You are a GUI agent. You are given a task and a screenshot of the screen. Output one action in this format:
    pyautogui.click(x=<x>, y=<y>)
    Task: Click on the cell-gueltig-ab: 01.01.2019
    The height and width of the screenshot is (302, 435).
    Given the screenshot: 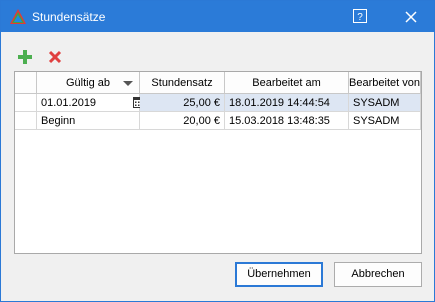 What is the action you would take?
    pyautogui.click(x=69, y=103)
    